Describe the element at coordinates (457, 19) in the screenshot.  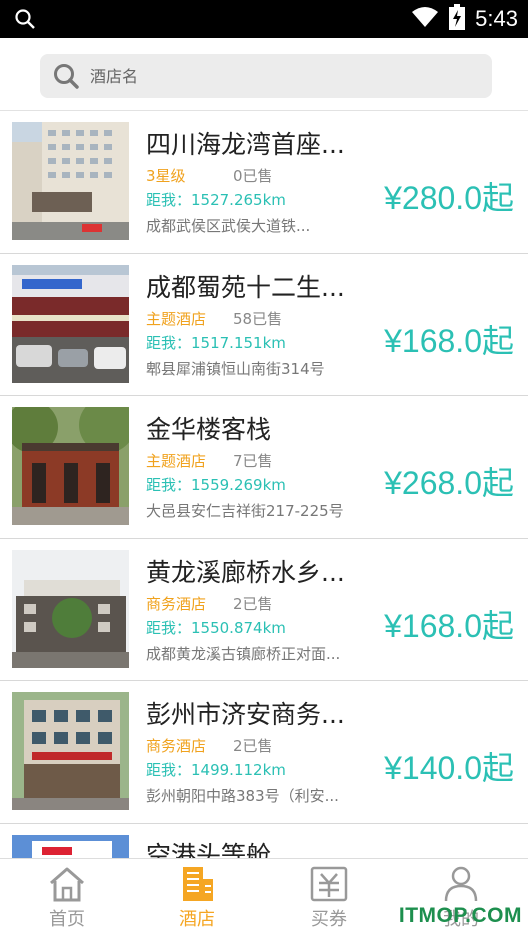
I see `battery-icon` at that location.